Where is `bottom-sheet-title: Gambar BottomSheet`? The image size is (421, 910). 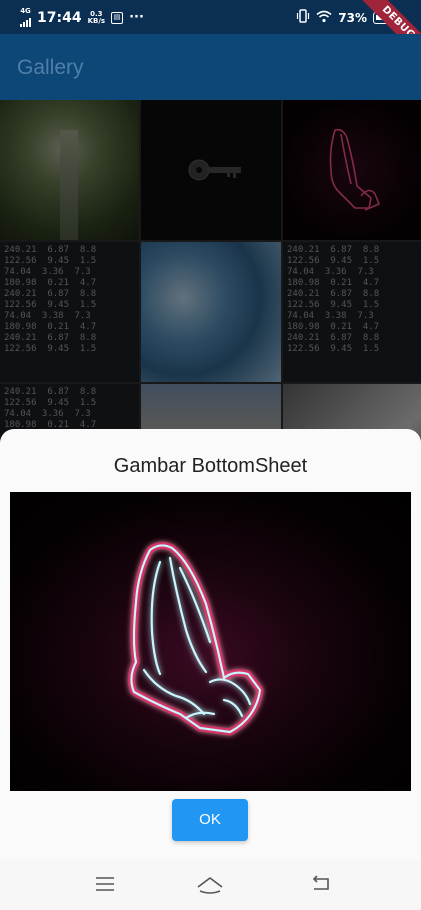
bottom-sheet-title: Gambar BottomSheet is located at coordinates (210, 466).